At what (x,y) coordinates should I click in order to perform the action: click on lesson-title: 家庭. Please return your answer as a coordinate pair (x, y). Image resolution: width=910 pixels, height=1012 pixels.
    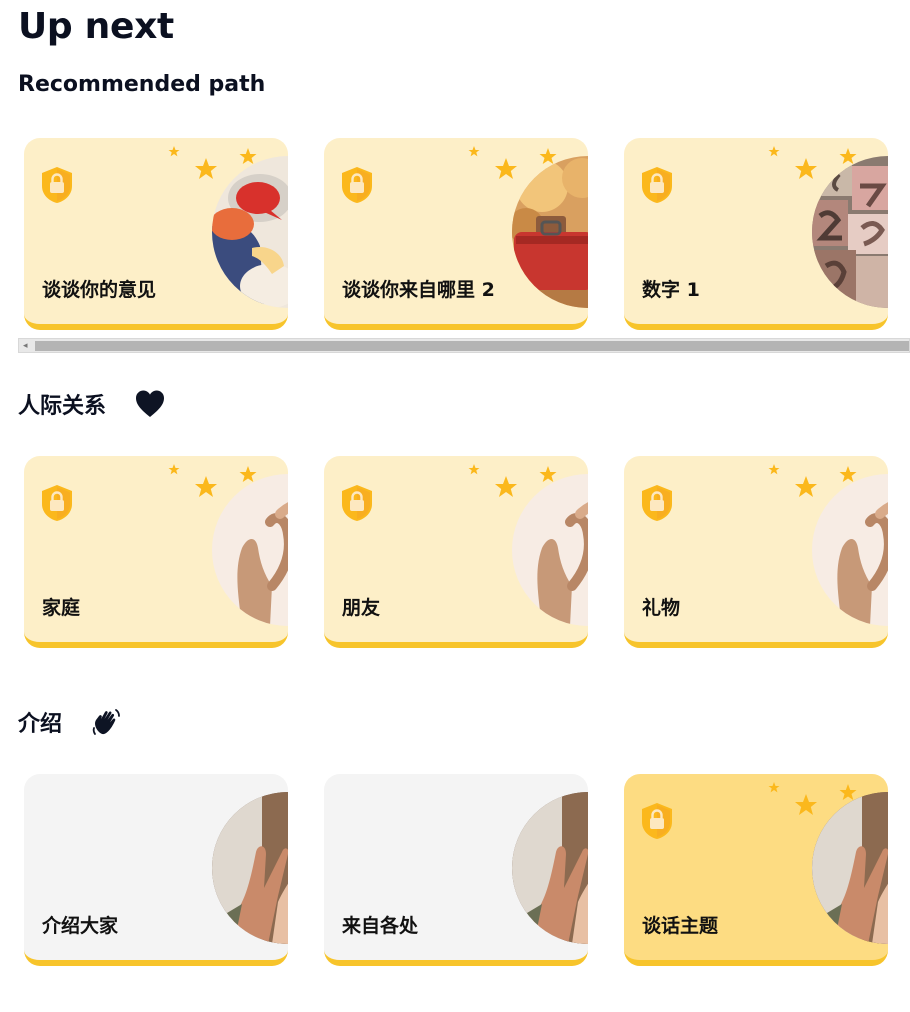
    Looking at the image, I should click on (61, 608).